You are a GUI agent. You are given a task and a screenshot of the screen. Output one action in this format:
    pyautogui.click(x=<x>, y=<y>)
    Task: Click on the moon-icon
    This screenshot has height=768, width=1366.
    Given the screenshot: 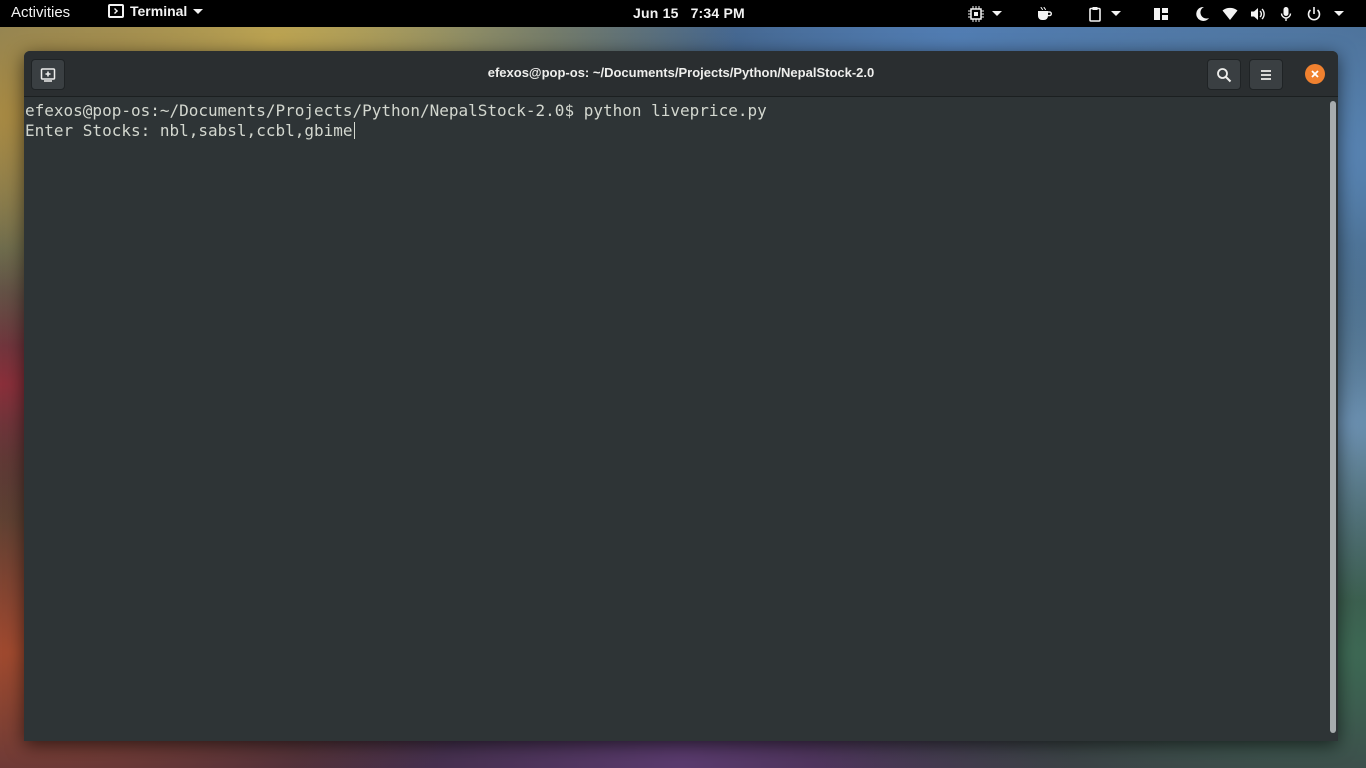 What is the action you would take?
    pyautogui.click(x=1202, y=13)
    